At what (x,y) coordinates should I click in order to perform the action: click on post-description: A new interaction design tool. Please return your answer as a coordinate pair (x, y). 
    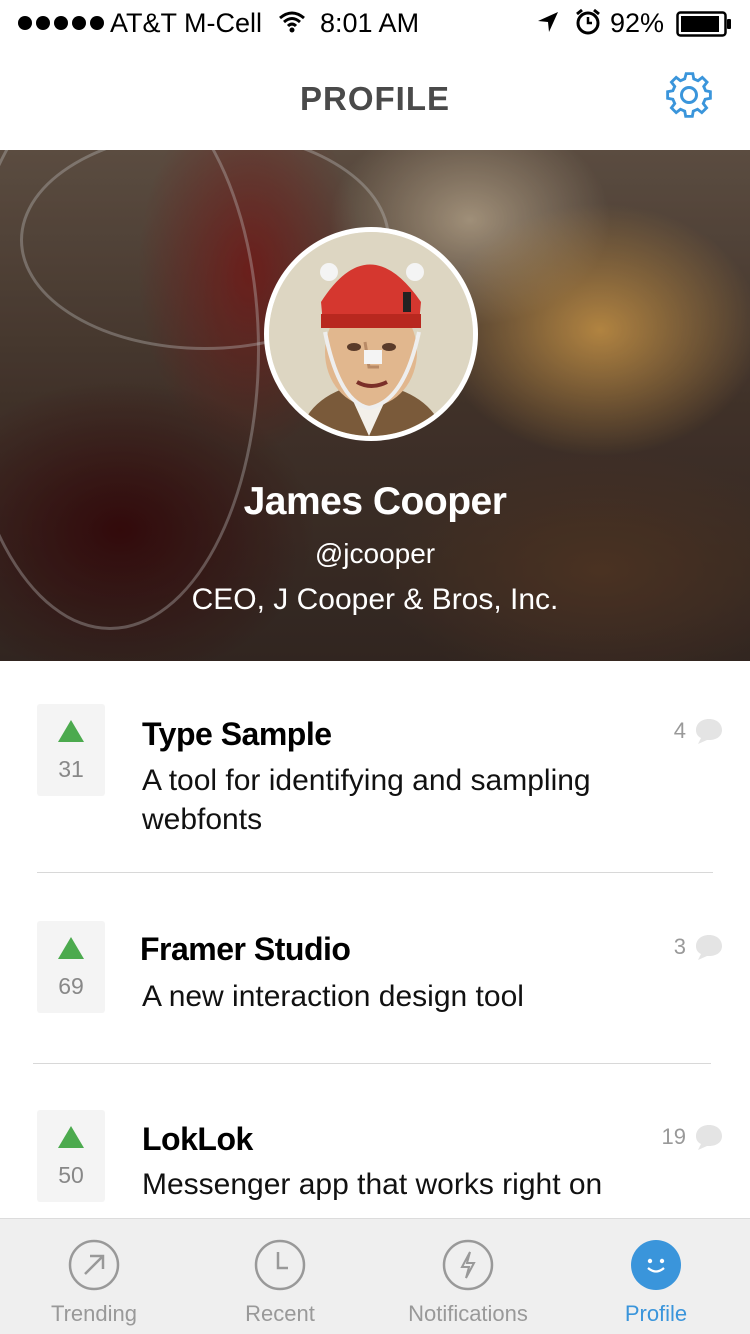
    Looking at the image, I should click on (333, 996).